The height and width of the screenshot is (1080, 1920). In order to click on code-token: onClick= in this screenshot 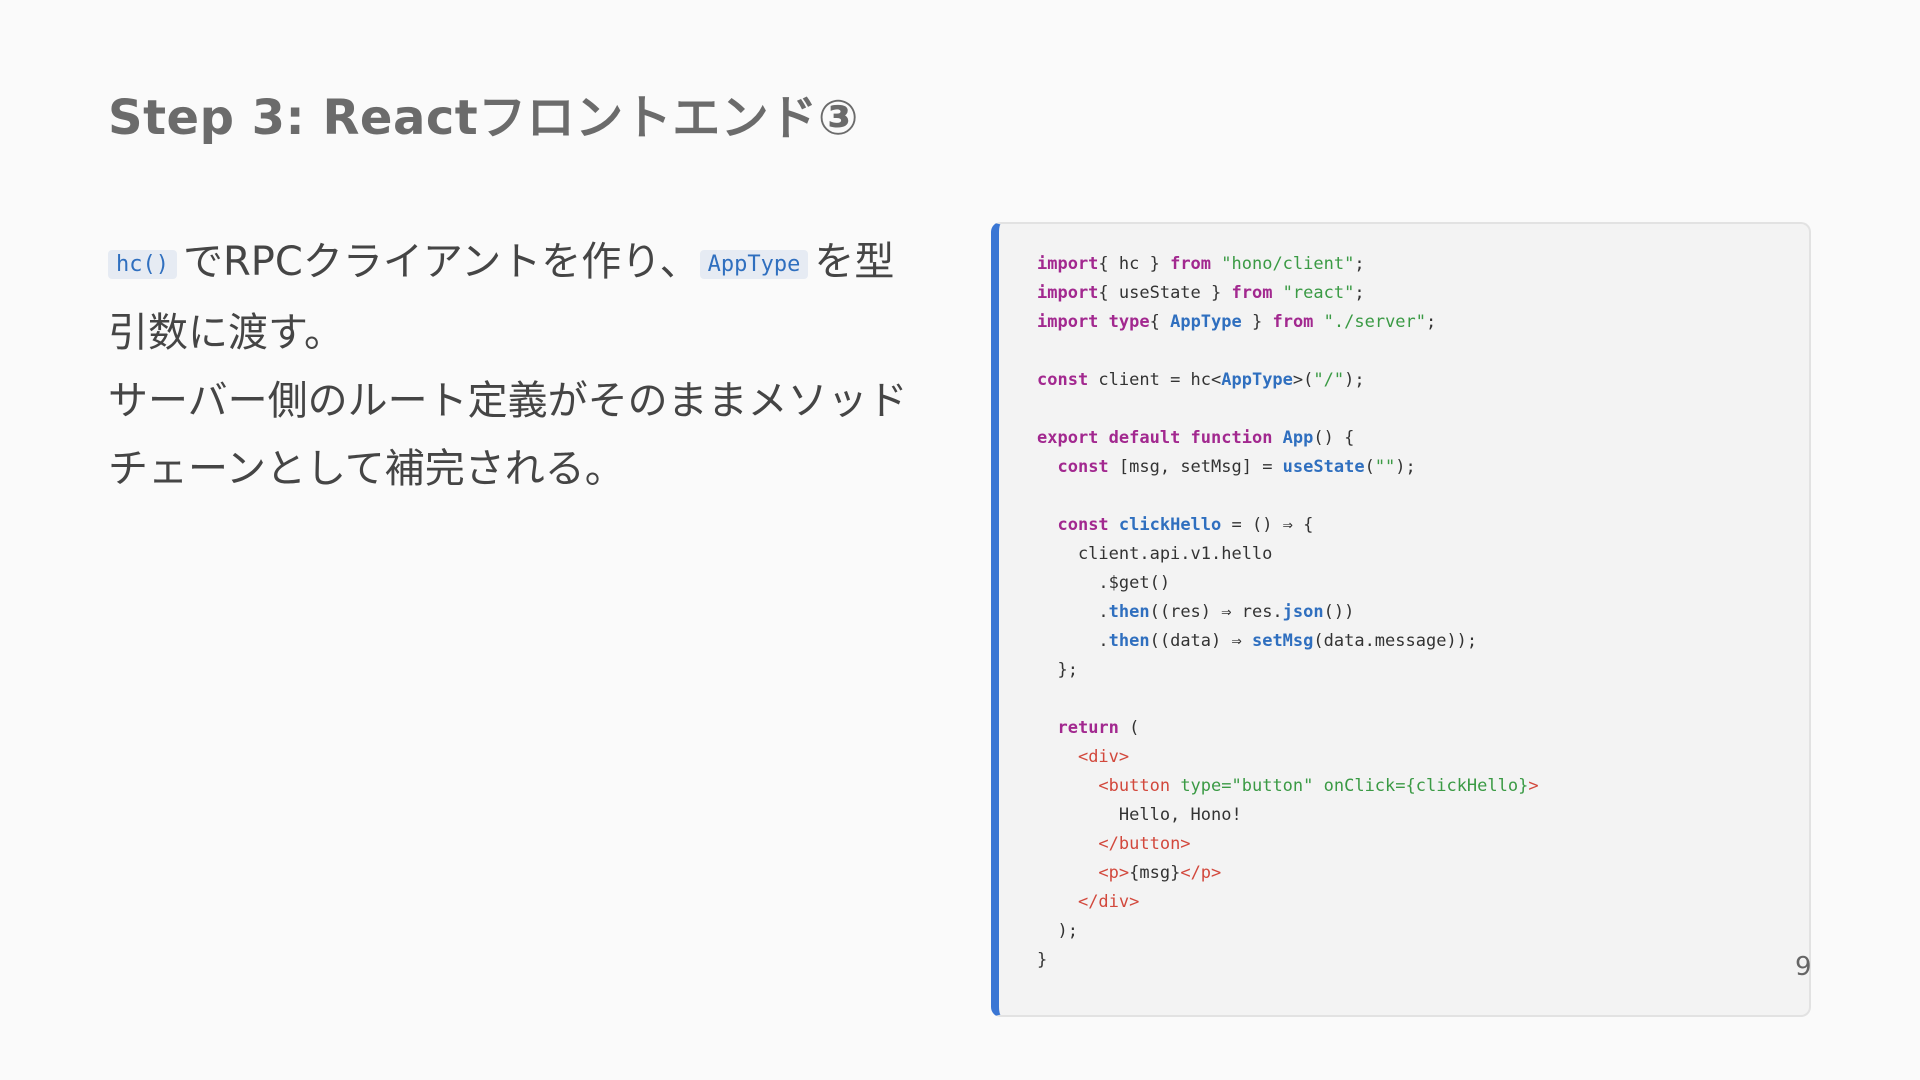, I will do `click(1359, 786)`.